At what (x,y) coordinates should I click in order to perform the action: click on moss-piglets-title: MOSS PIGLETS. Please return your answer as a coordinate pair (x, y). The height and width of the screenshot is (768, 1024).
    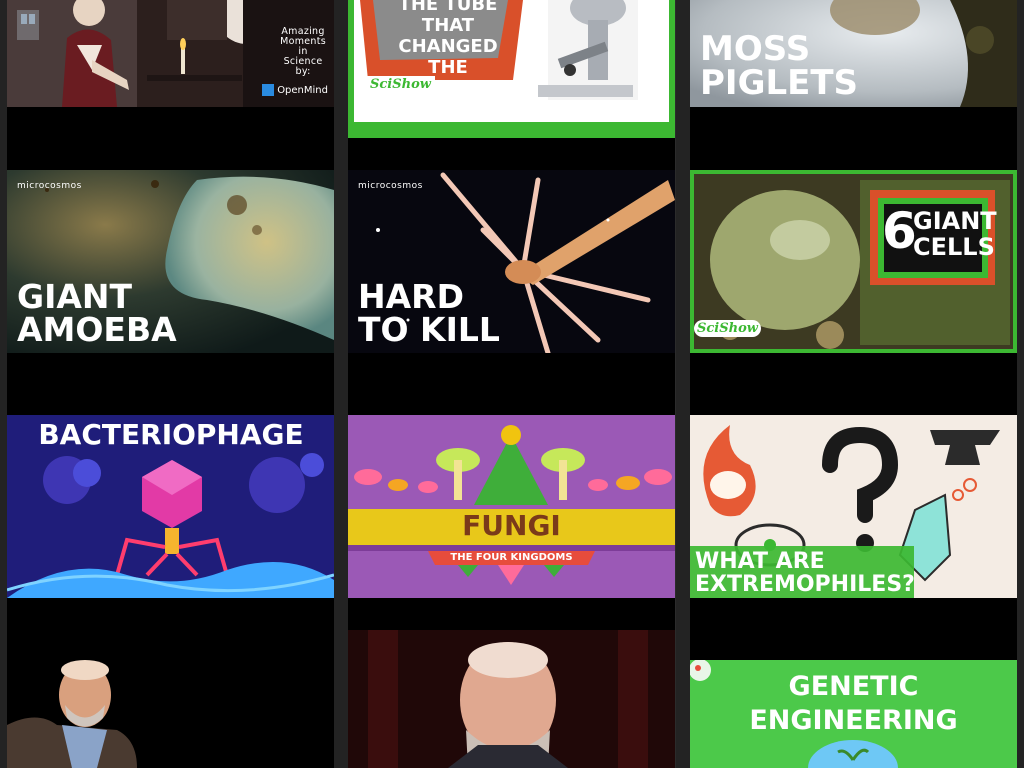
    Looking at the image, I should click on (779, 66).